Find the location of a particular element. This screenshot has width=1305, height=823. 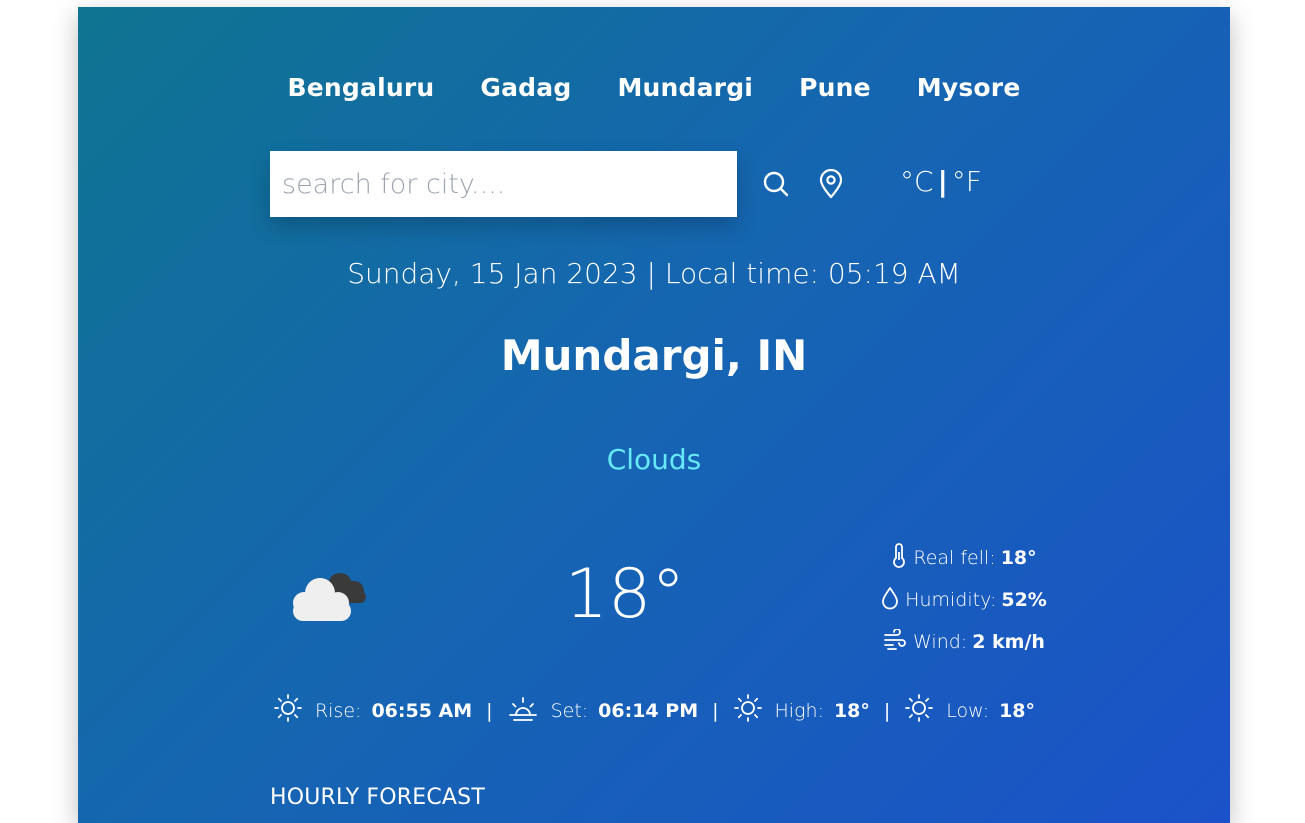

sunrise-value: 06:55 AM is located at coordinates (422, 710).